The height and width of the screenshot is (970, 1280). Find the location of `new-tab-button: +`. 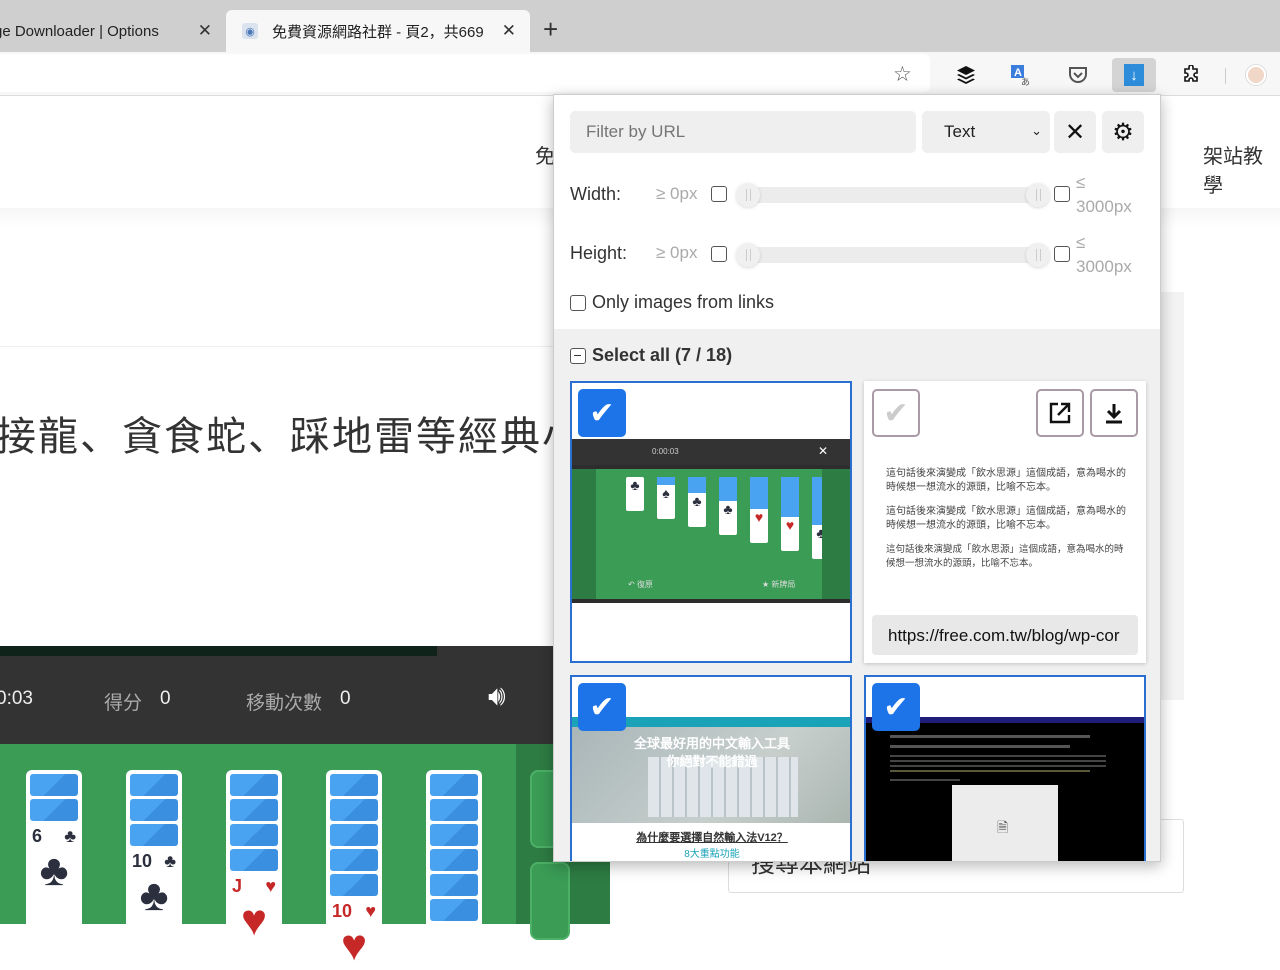

new-tab-button: + is located at coordinates (550, 29).